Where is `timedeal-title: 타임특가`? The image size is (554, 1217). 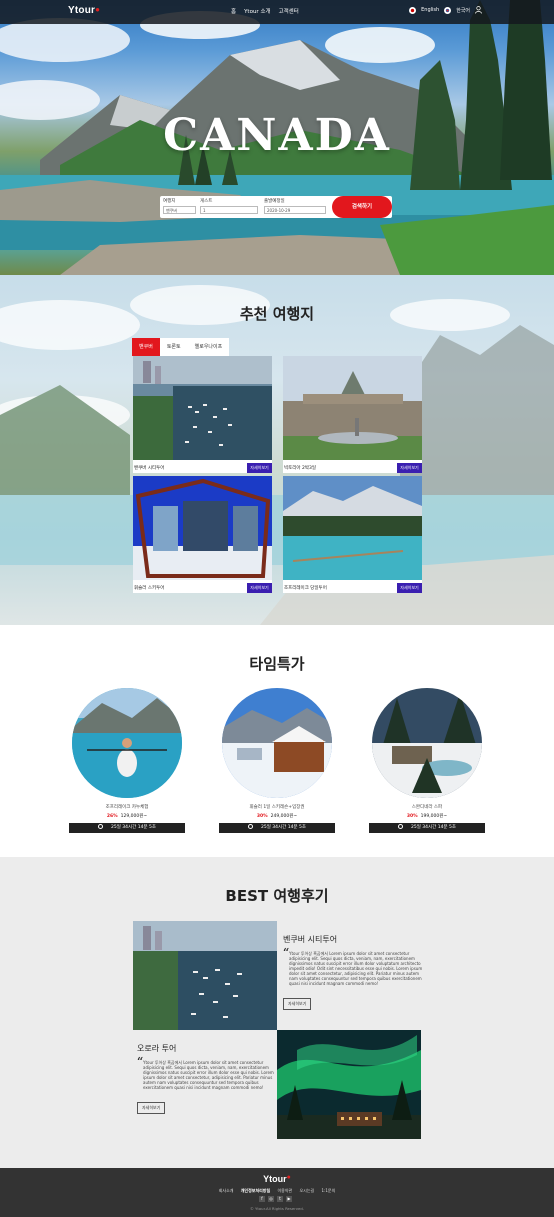
timedeal-title: 타임특가 is located at coordinates (277, 664).